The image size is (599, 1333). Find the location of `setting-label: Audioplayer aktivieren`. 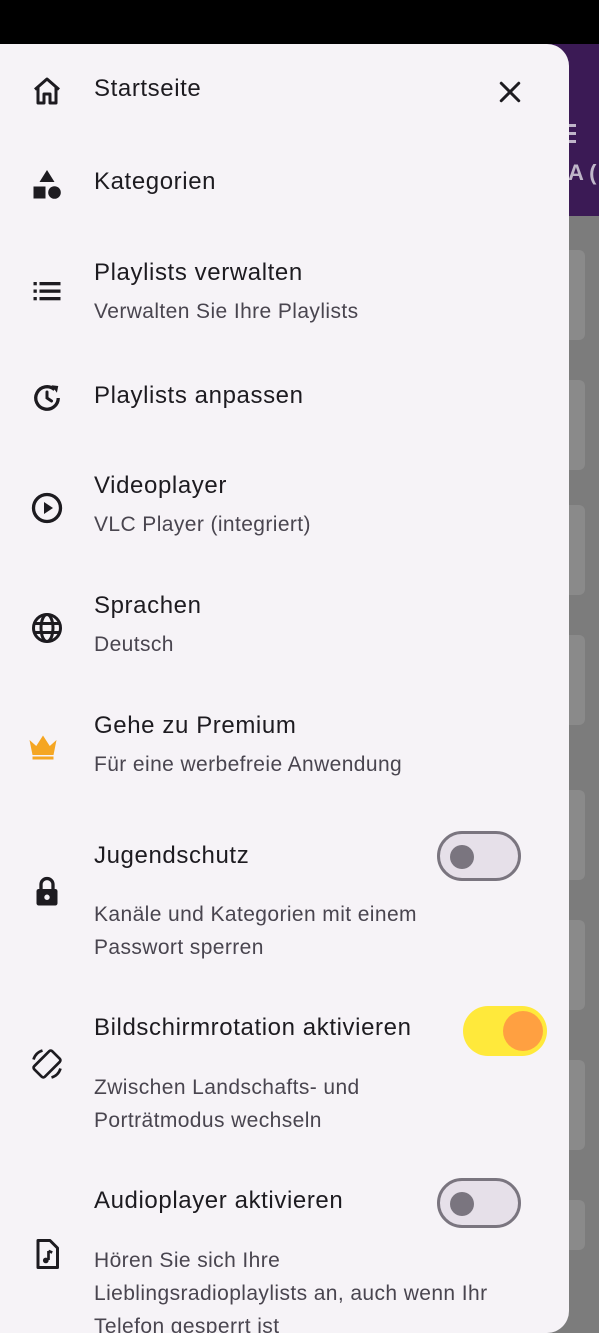

setting-label: Audioplayer aktivieren is located at coordinates (219, 1200).